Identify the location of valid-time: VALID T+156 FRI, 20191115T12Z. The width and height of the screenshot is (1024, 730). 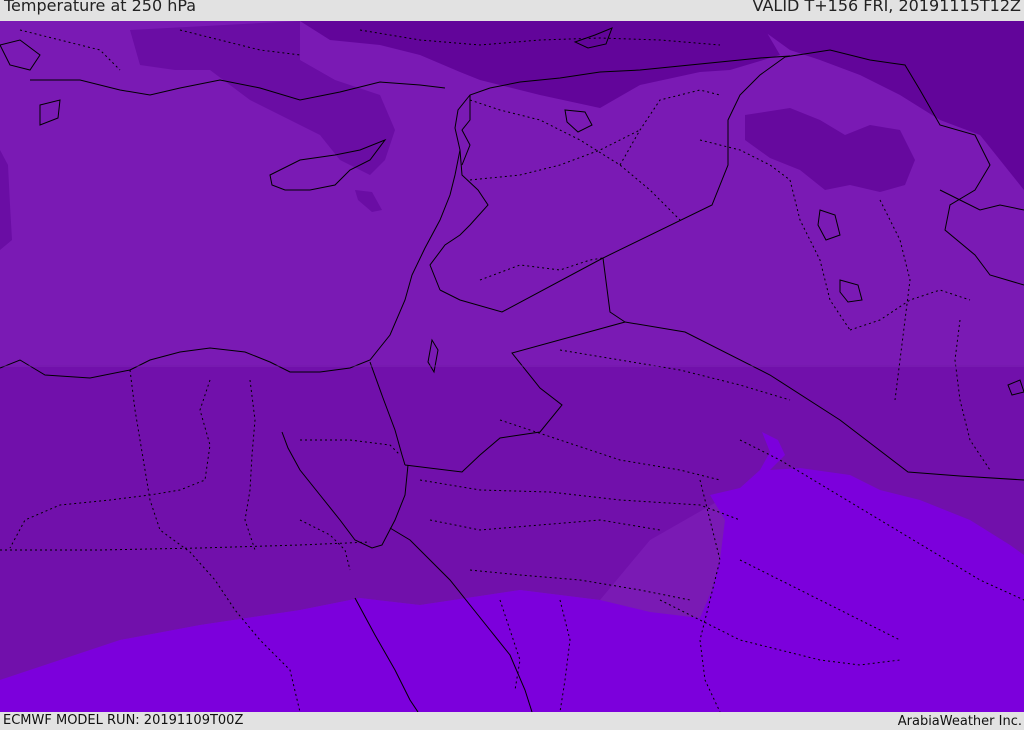
(886, 7).